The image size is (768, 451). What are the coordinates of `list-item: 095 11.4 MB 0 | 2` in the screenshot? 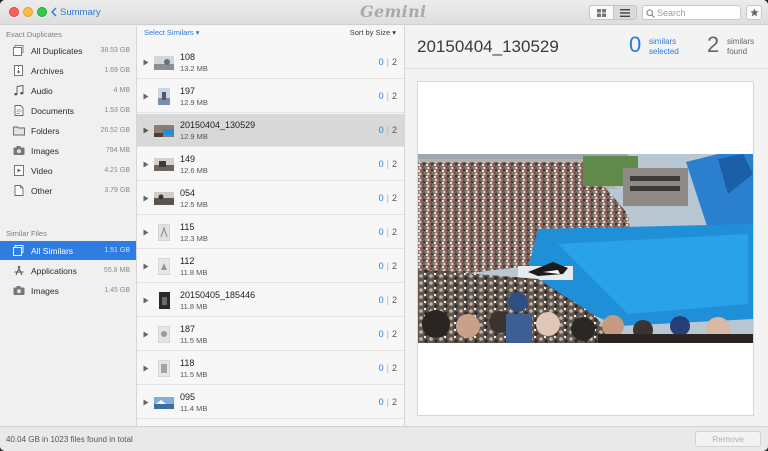 It's located at (270, 402).